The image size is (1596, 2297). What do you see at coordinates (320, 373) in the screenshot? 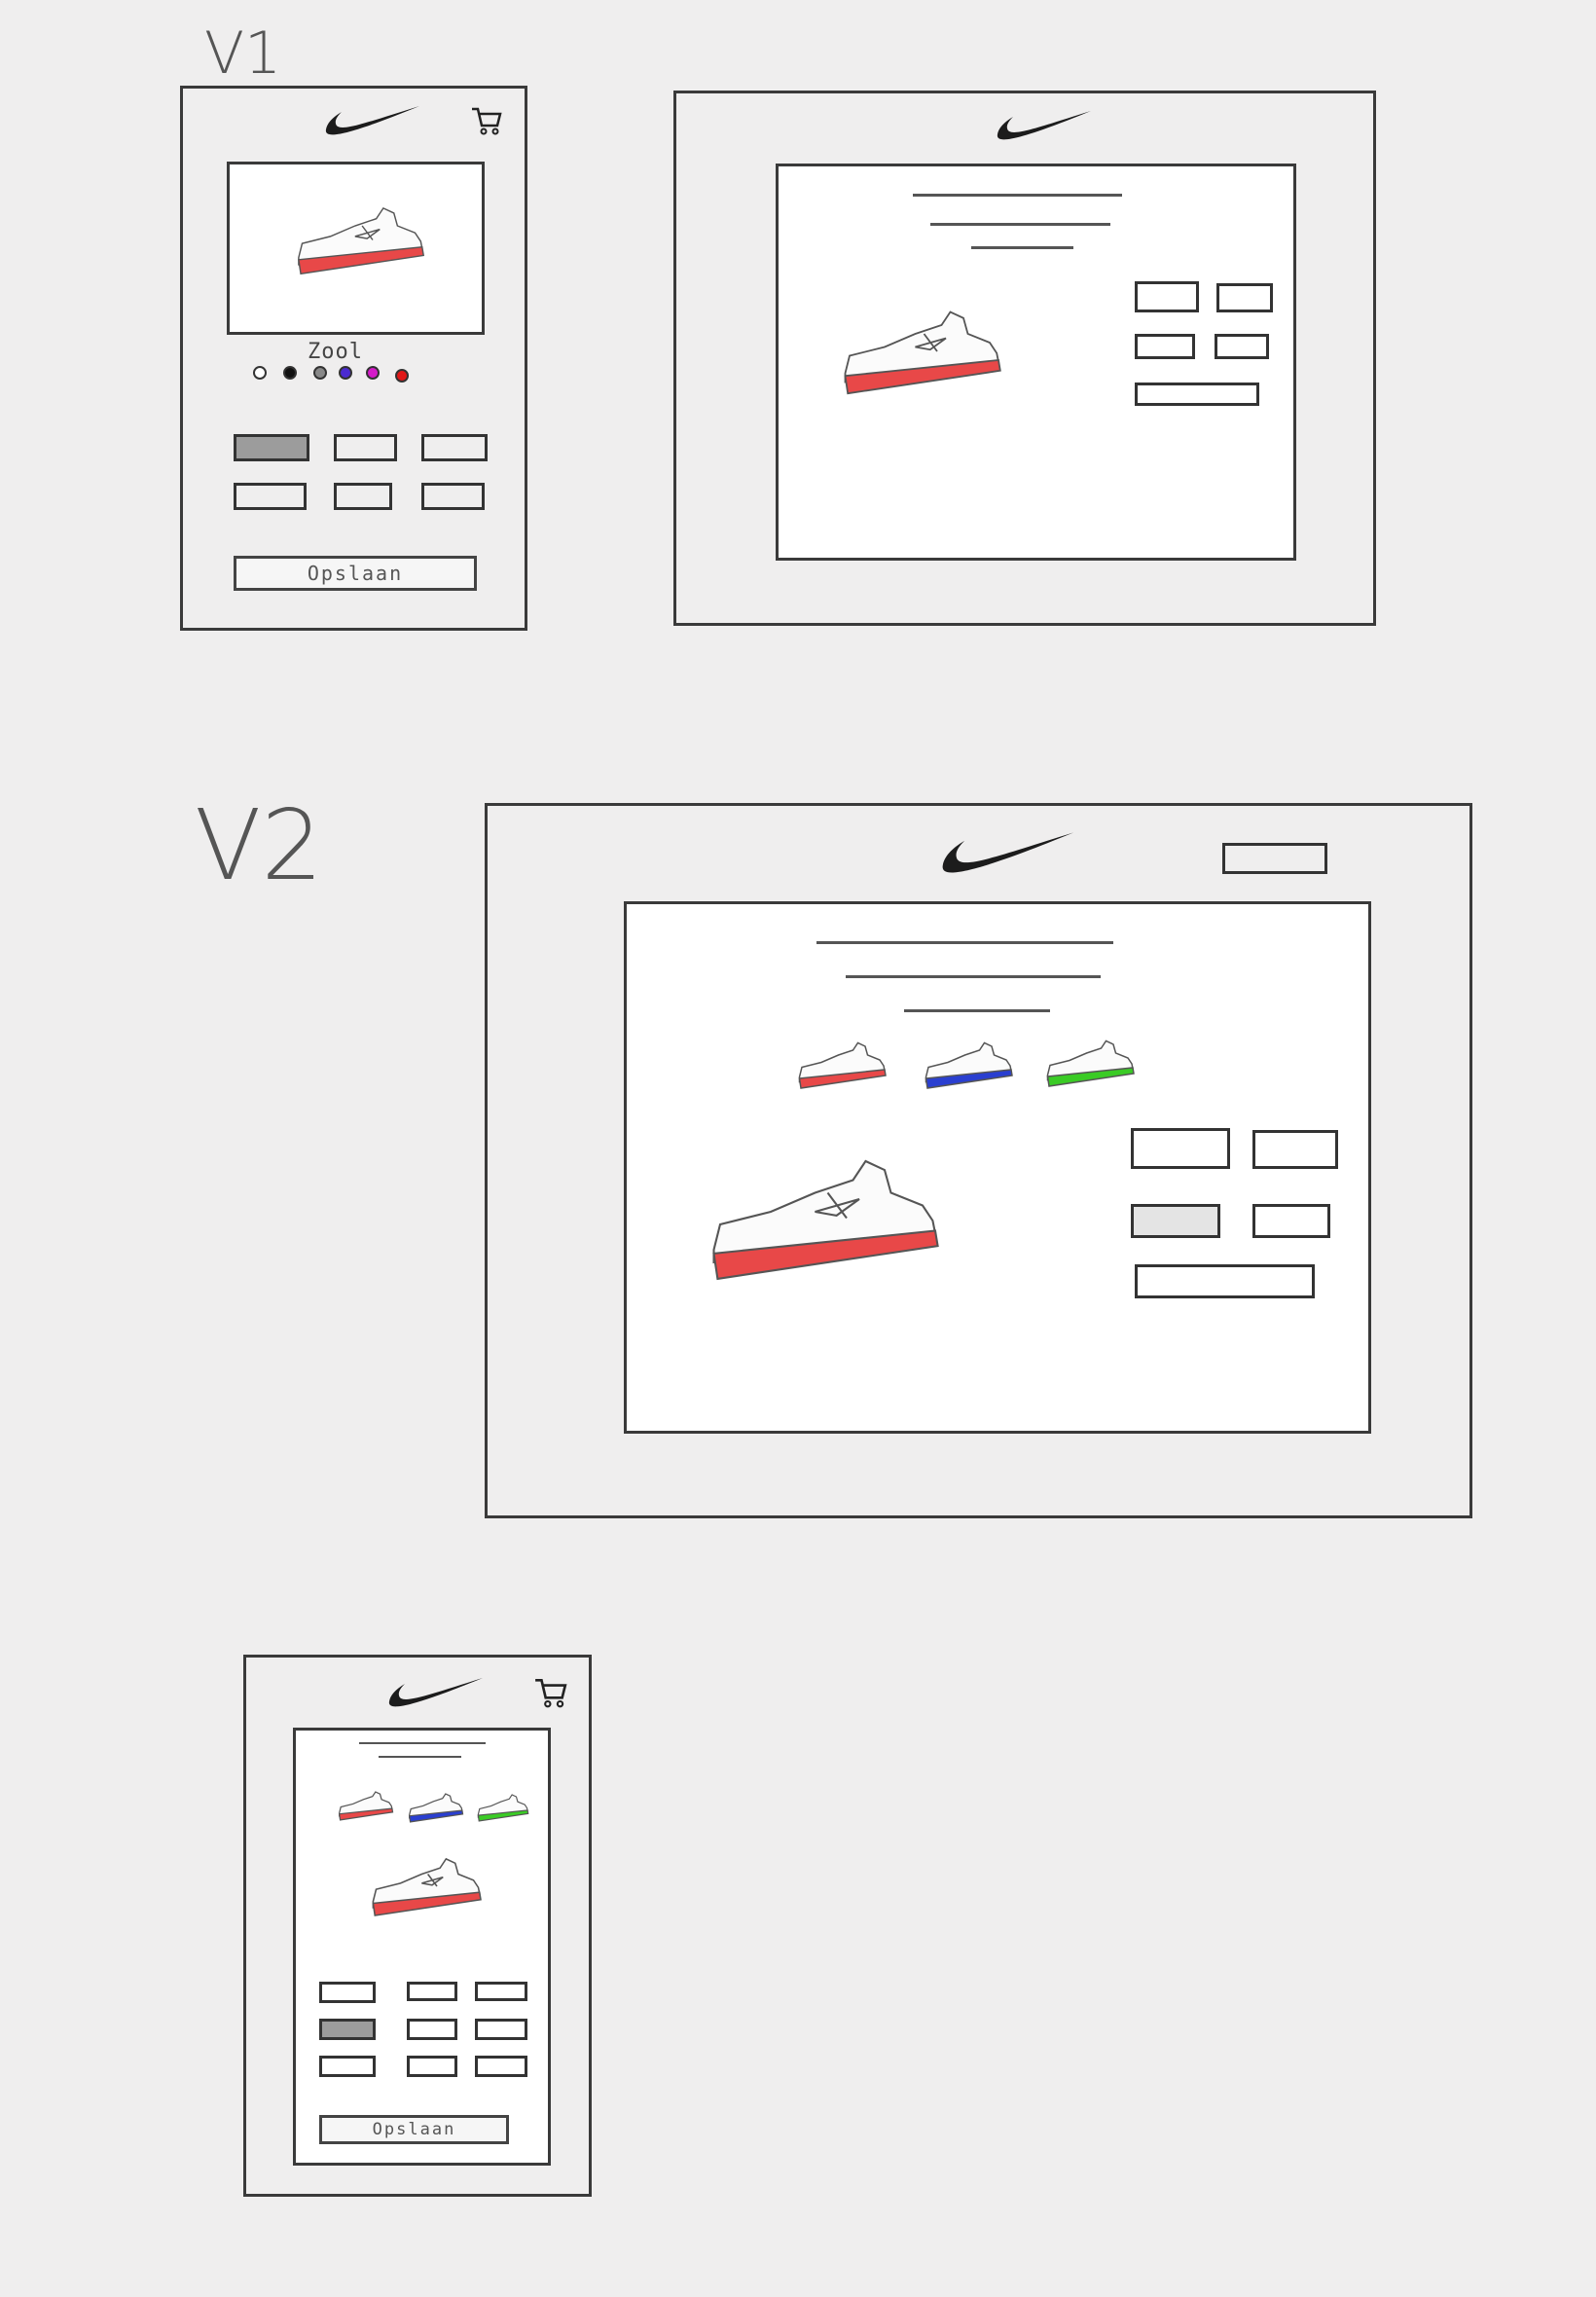
I see `color-swatch-grey` at bounding box center [320, 373].